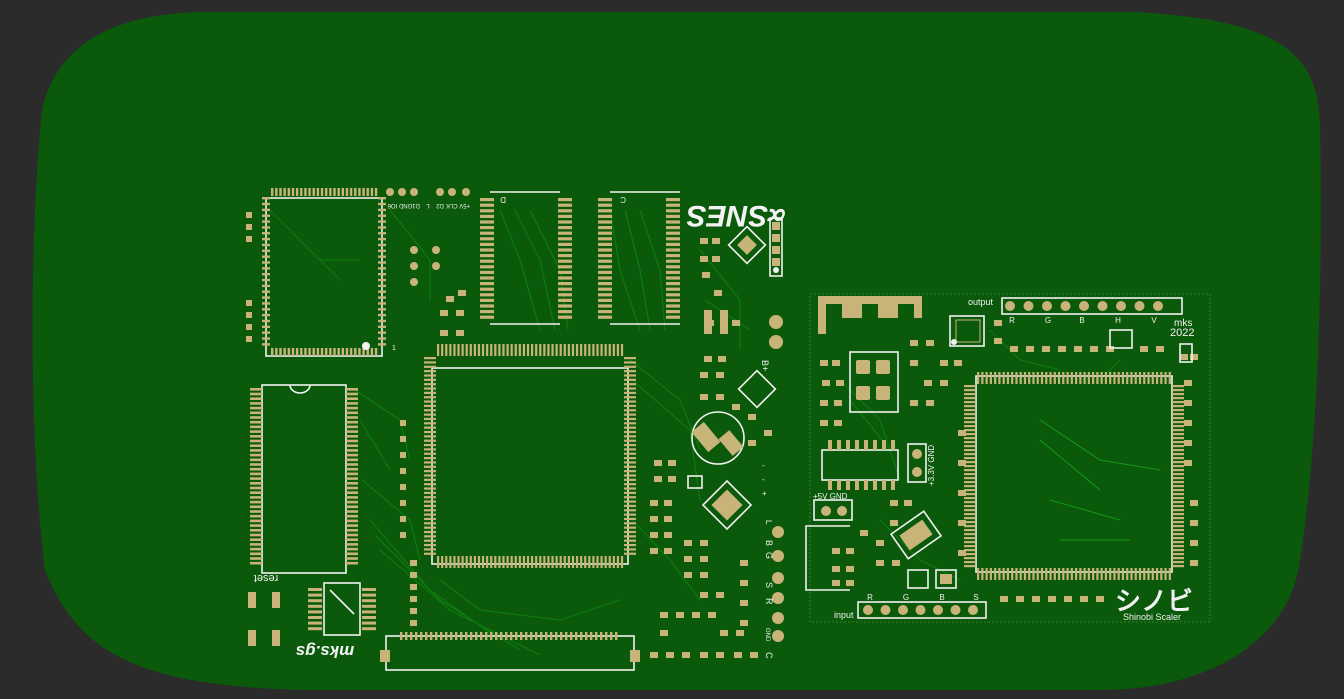 The width and height of the screenshot is (1344, 699). I want to click on snes-logo: ∝SNES, so click(737, 215).